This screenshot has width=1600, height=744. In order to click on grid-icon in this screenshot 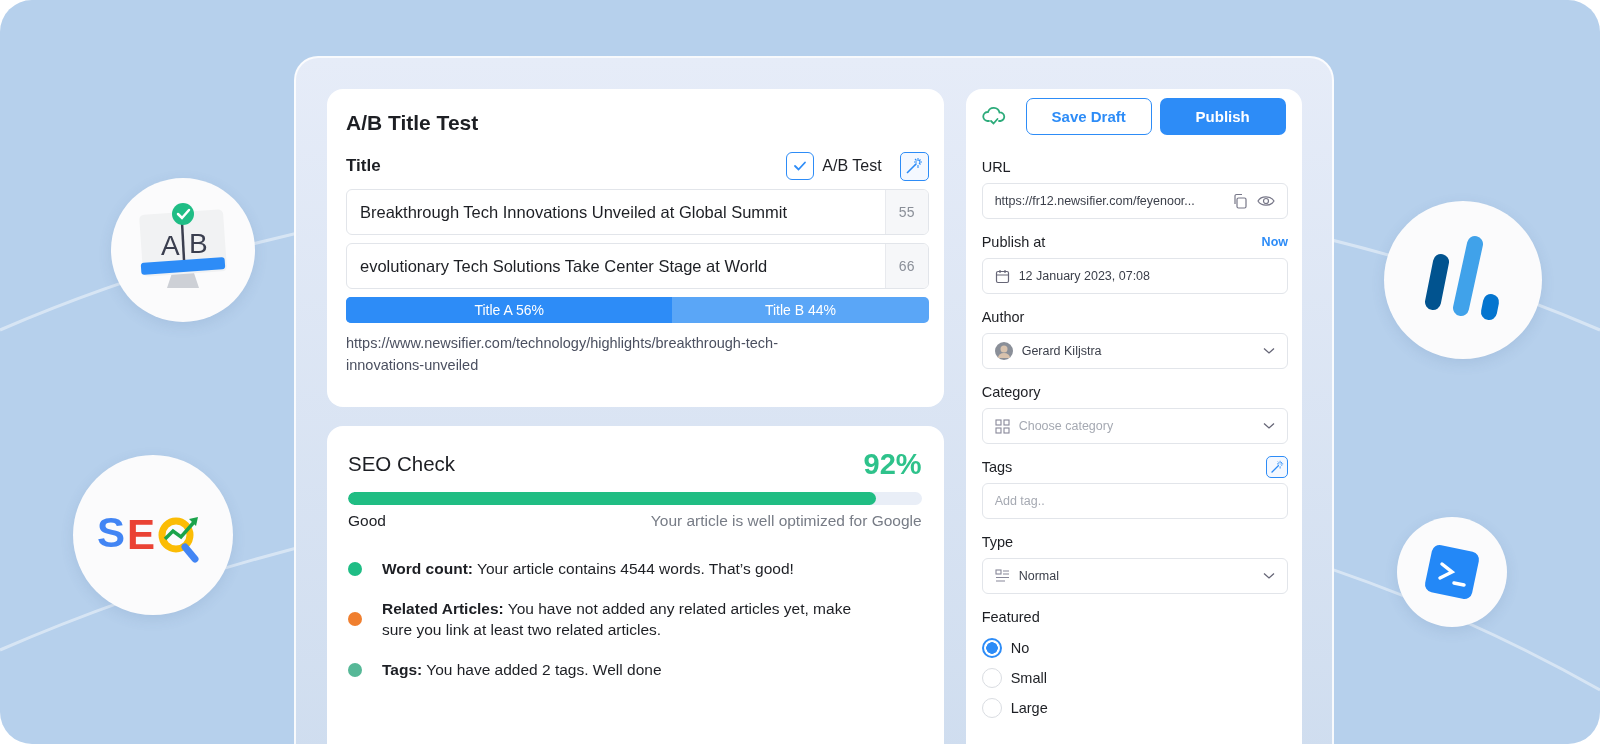, I will do `click(1002, 426)`.